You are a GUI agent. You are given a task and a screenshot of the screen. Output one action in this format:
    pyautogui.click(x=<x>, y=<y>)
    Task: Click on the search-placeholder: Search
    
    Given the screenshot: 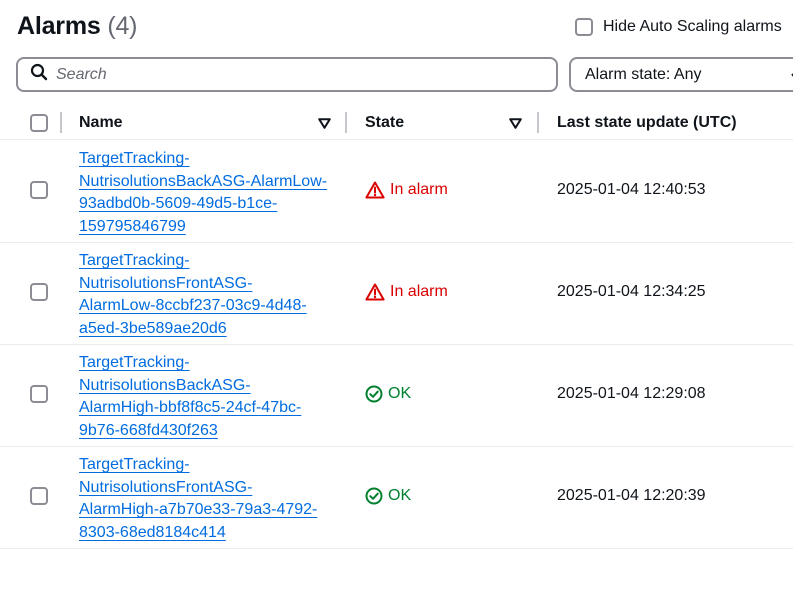 What is the action you would take?
    pyautogui.click(x=81, y=74)
    